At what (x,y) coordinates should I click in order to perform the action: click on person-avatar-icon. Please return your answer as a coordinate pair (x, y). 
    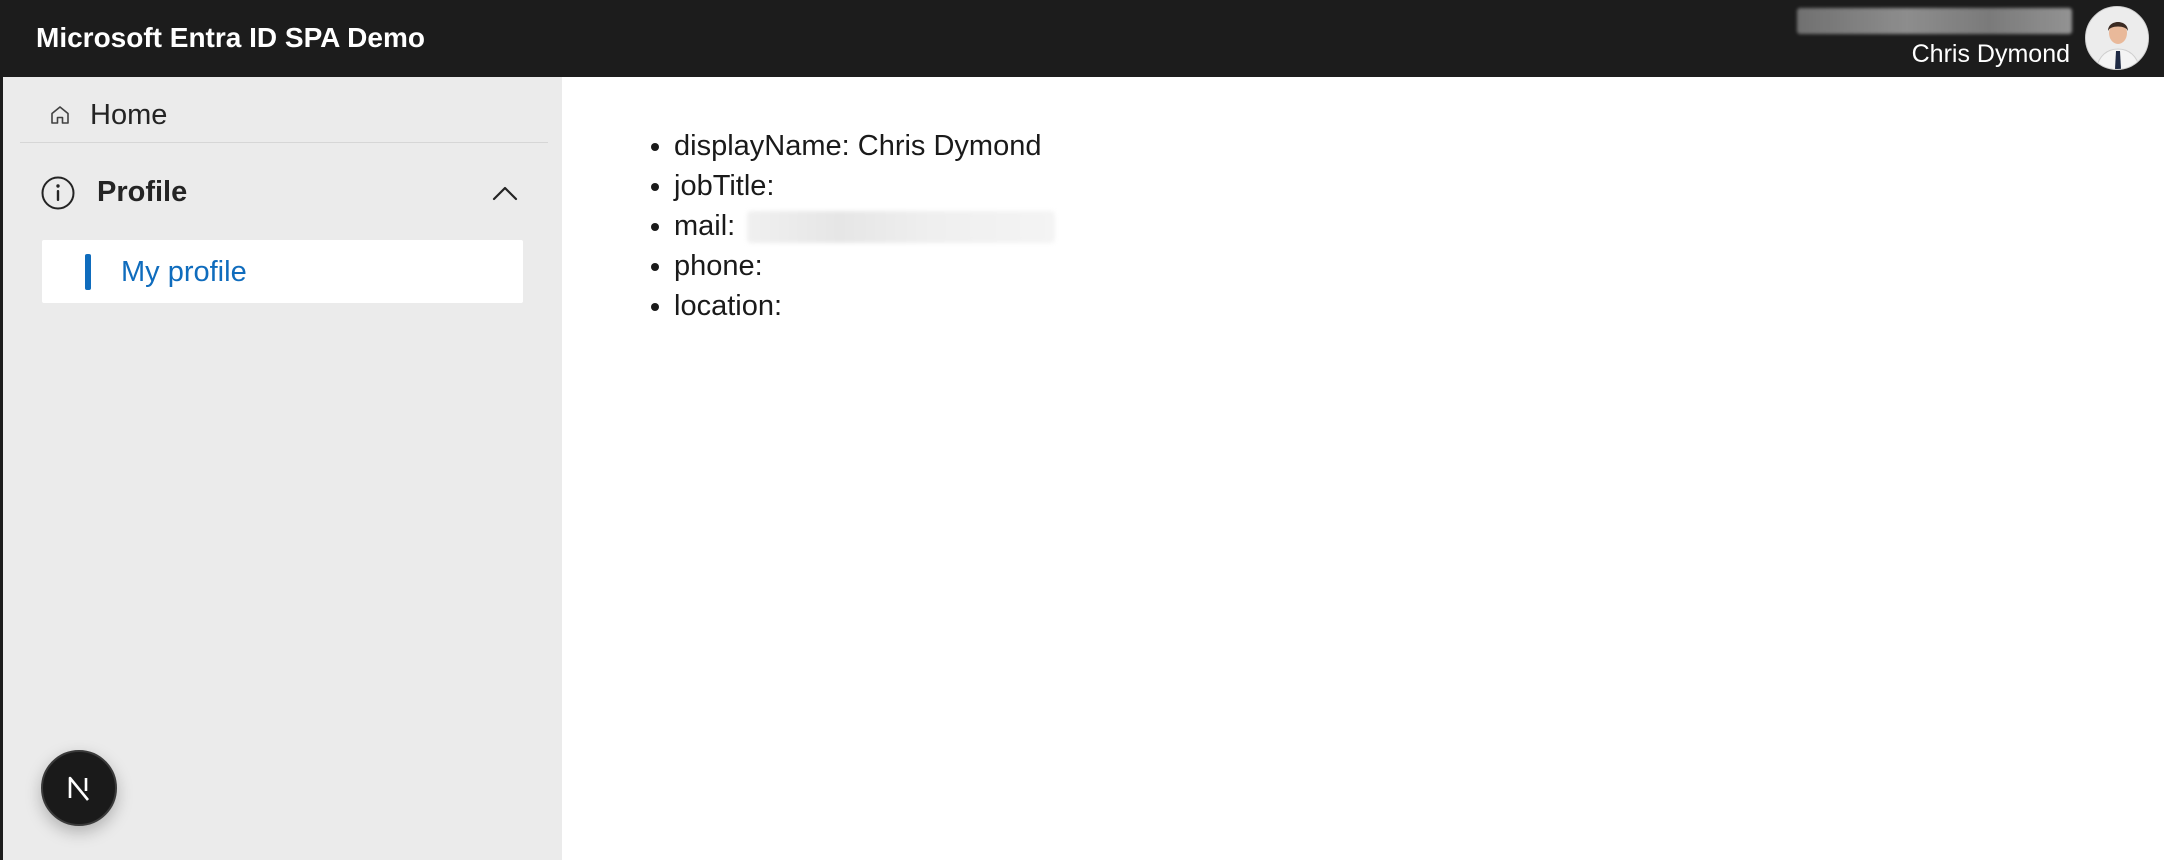
    Looking at the image, I should click on (2117, 38).